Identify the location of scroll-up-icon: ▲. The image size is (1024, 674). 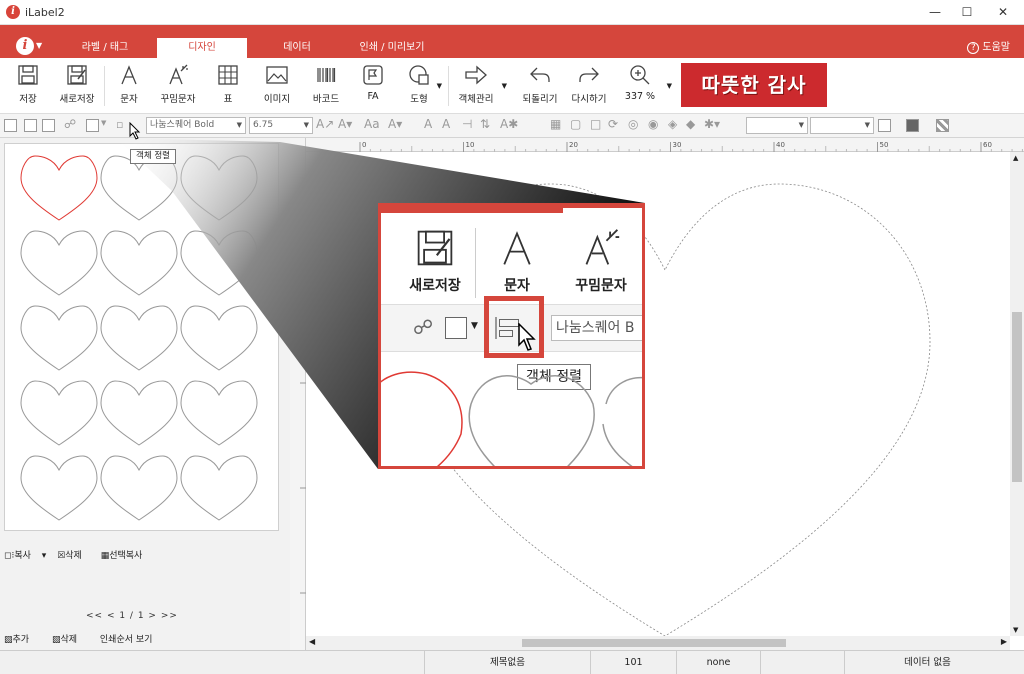
(1015, 158).